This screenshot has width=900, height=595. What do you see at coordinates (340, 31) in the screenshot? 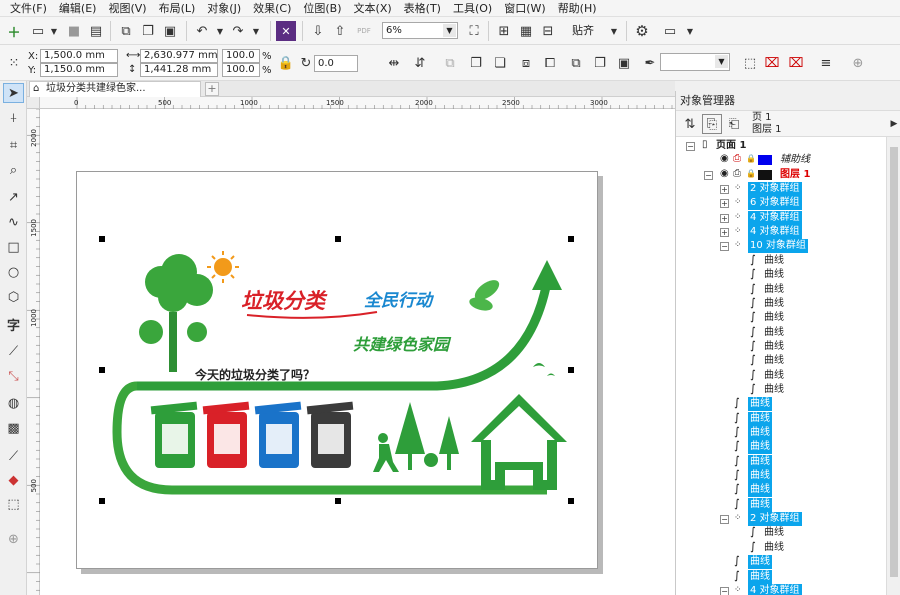
I see `export-icon: ⇧` at bounding box center [340, 31].